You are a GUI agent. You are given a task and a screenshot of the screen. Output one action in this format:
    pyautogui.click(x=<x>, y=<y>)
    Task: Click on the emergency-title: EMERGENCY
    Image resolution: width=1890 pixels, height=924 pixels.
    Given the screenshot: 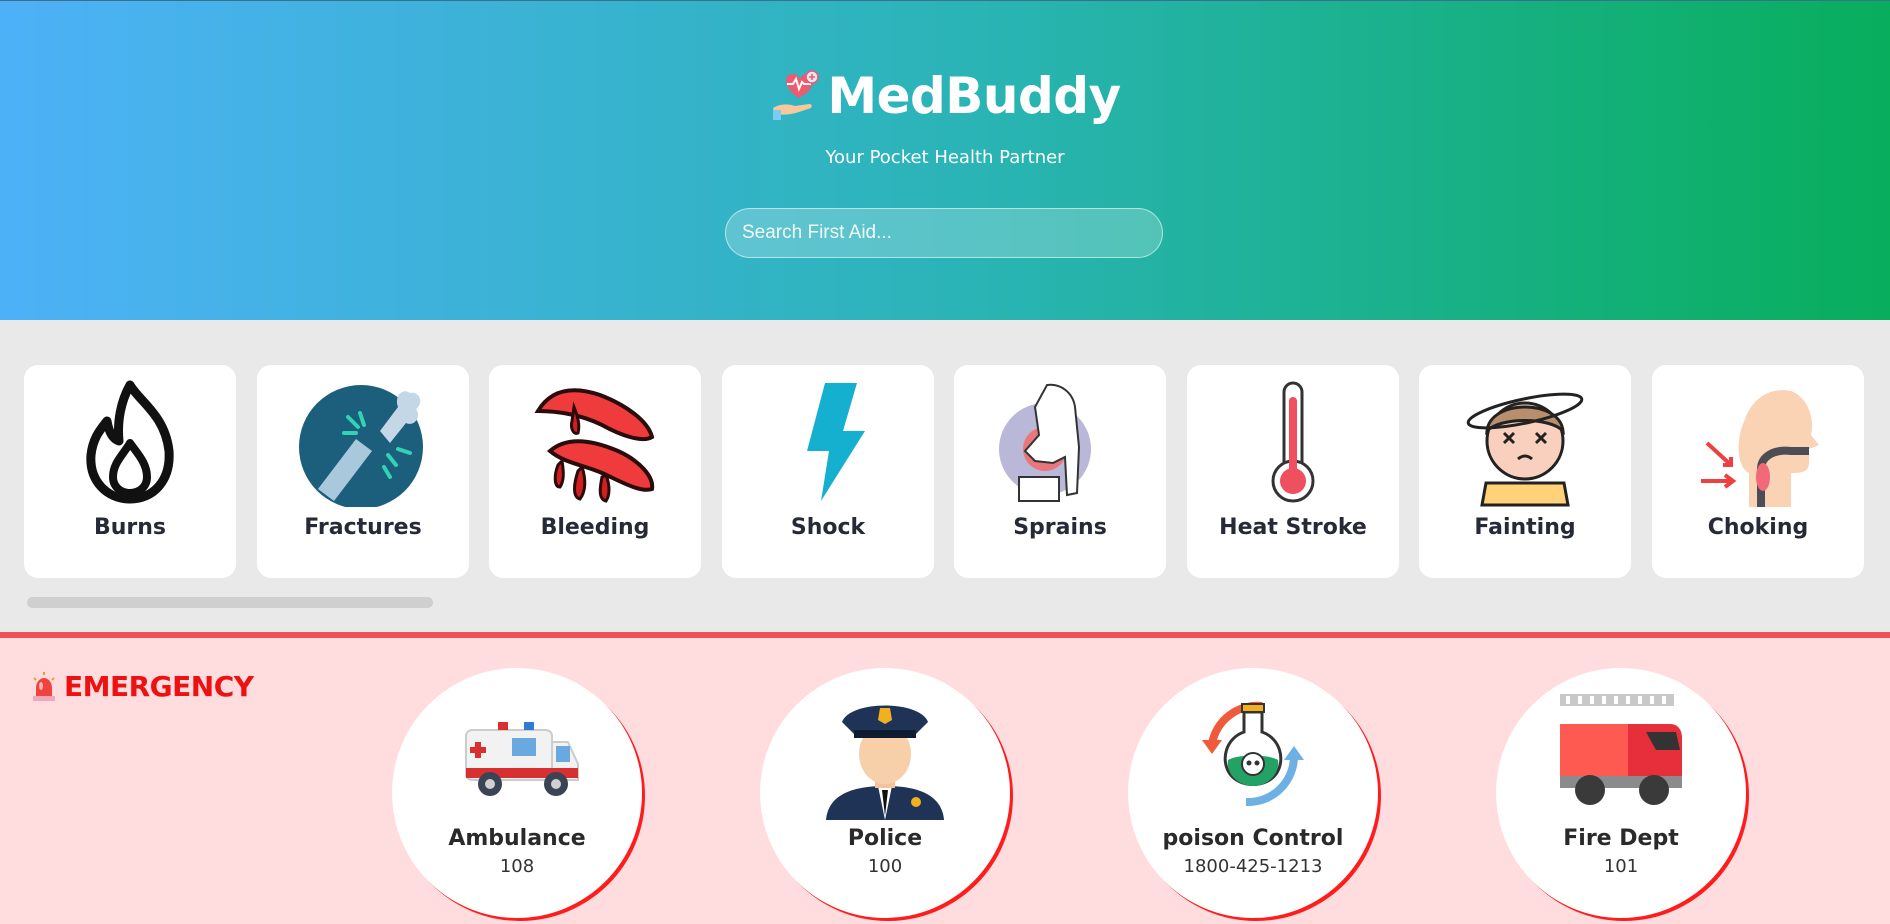 What is the action you would take?
    pyautogui.click(x=159, y=686)
    